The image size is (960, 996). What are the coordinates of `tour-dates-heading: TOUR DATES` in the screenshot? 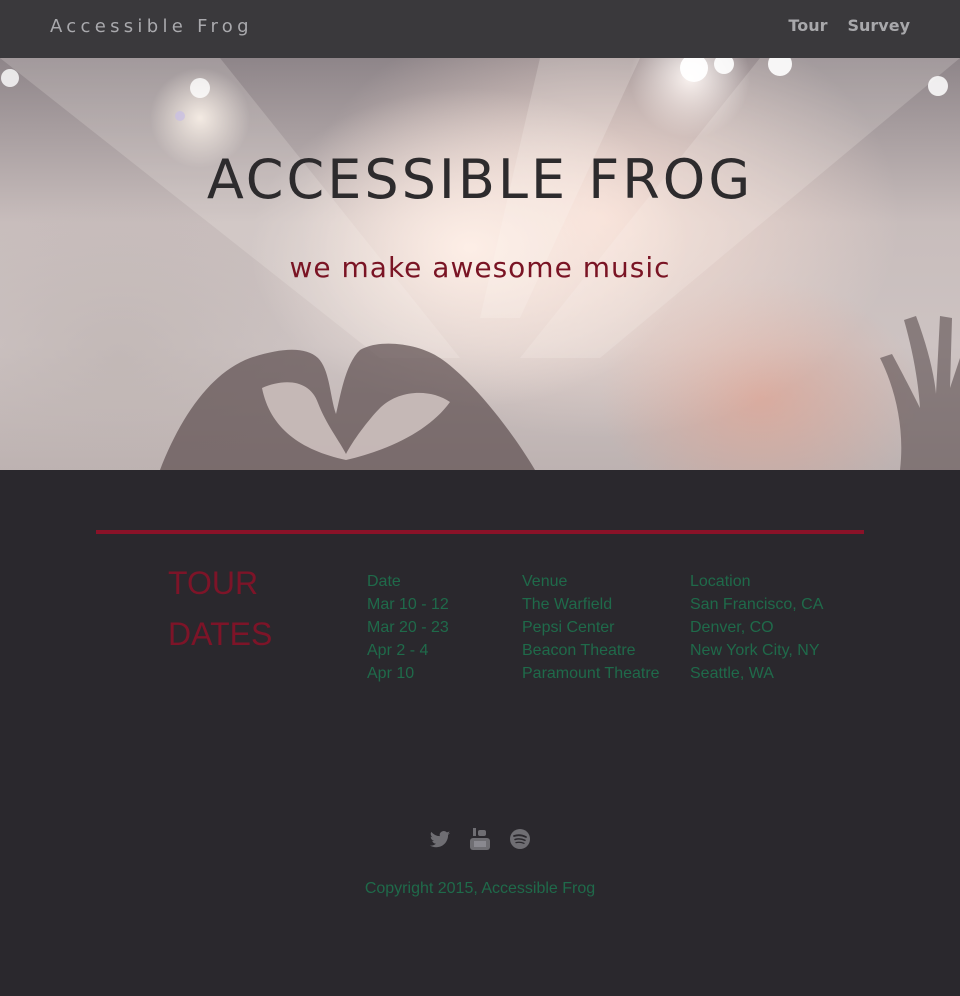 It's located at (243, 609).